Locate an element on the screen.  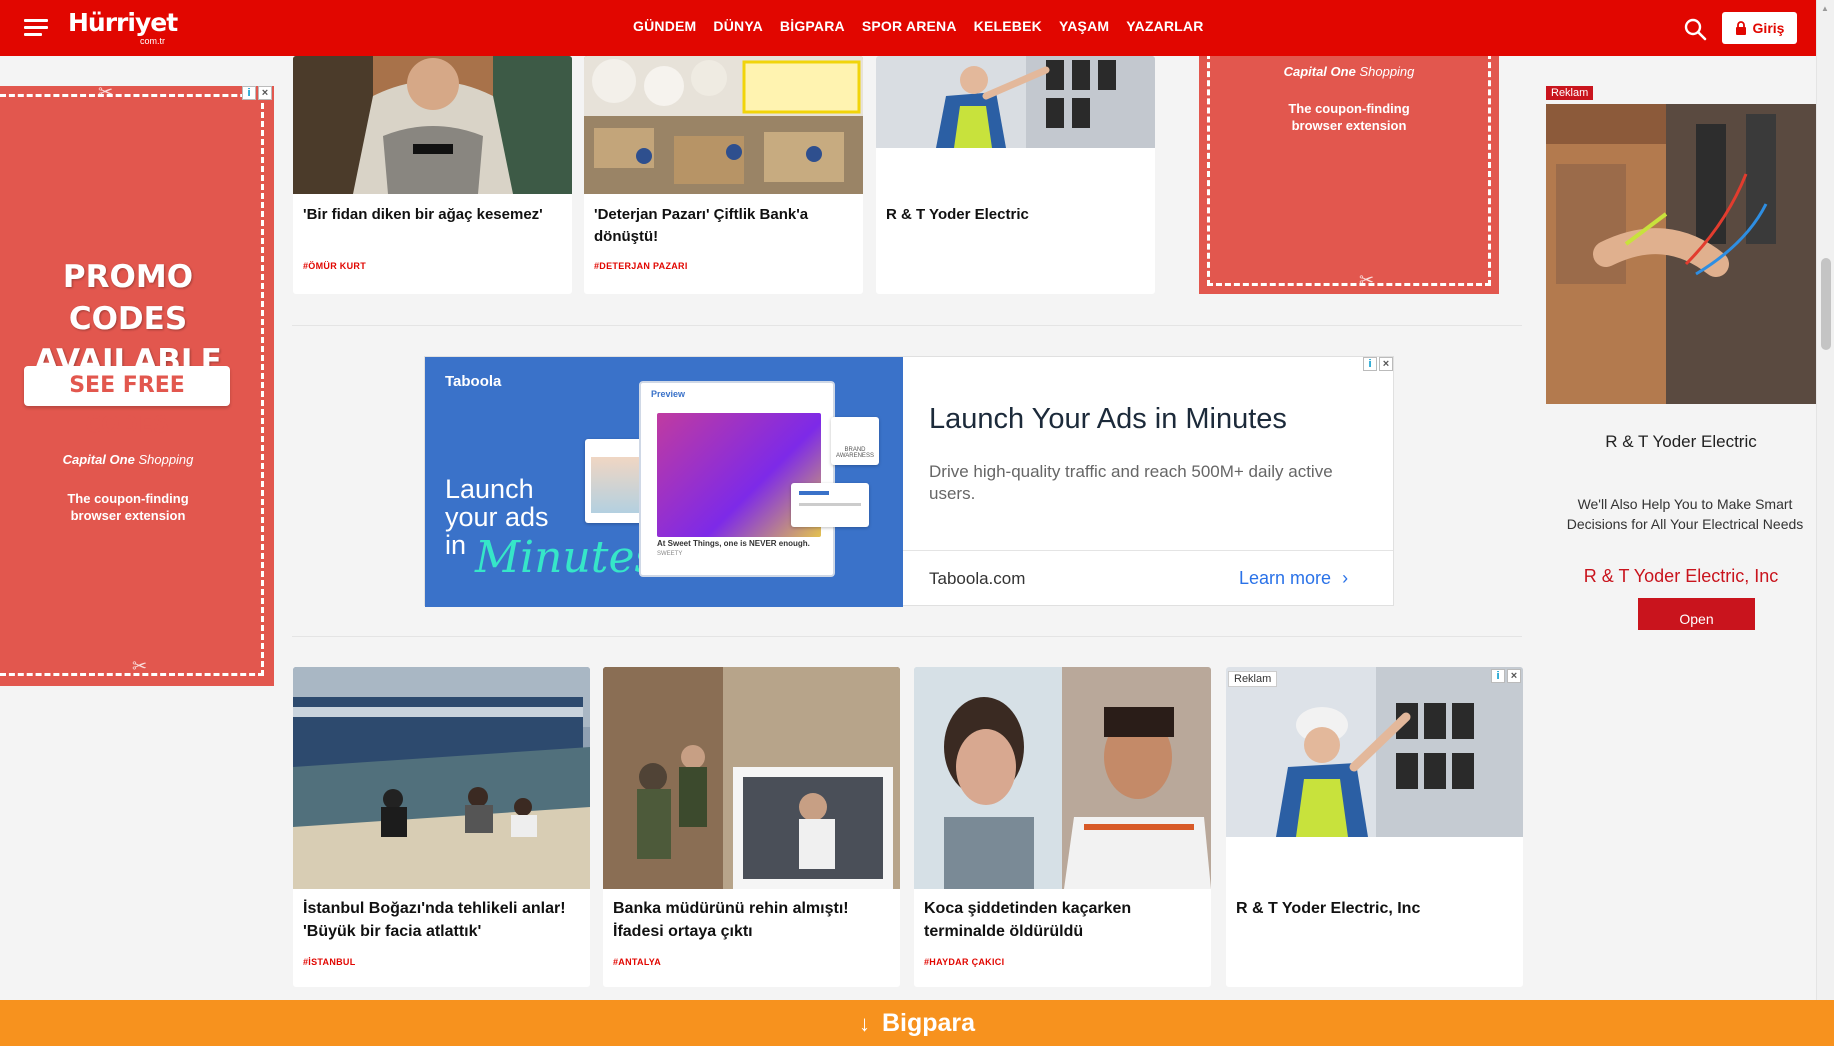
nav-item-kelebek: KELEBEK is located at coordinates (1008, 26).